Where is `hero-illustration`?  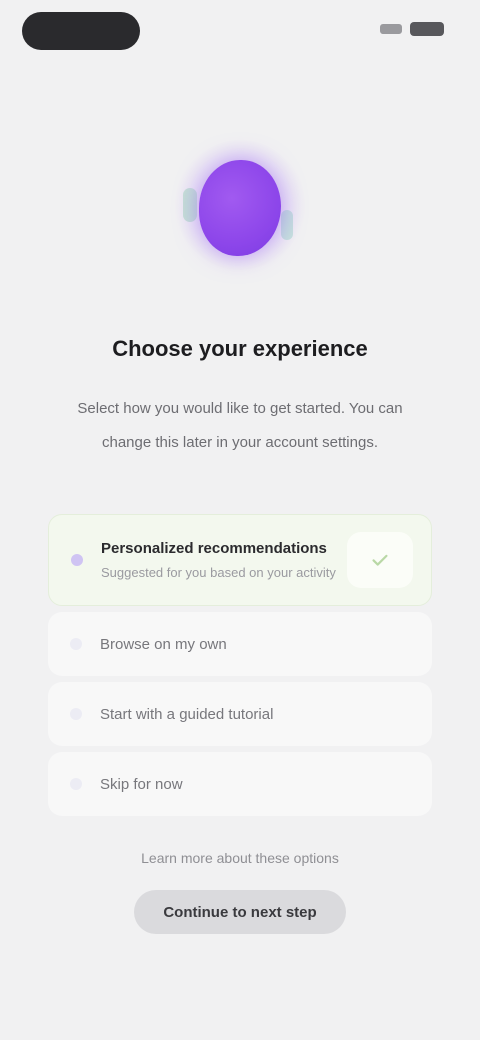 hero-illustration is located at coordinates (240, 205).